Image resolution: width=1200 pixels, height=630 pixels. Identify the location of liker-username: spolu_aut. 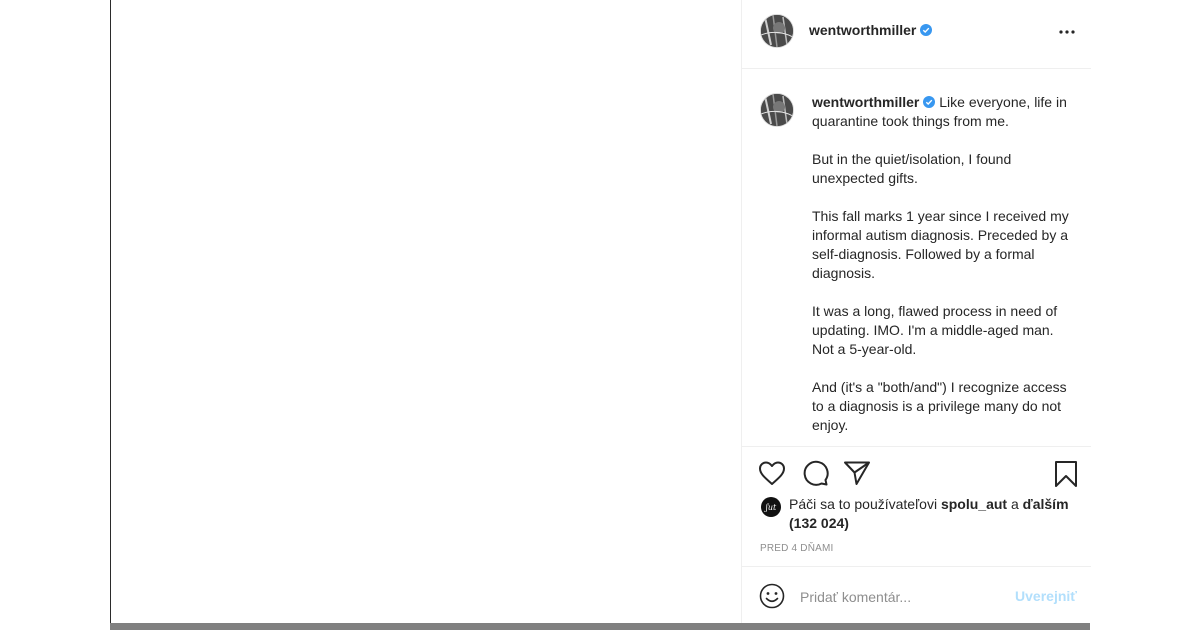
(974, 504).